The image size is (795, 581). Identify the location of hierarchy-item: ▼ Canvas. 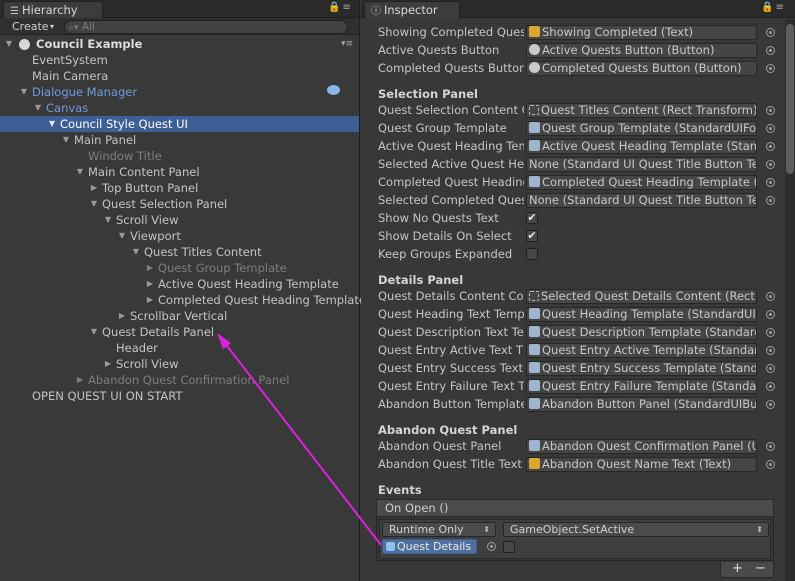
(179, 108).